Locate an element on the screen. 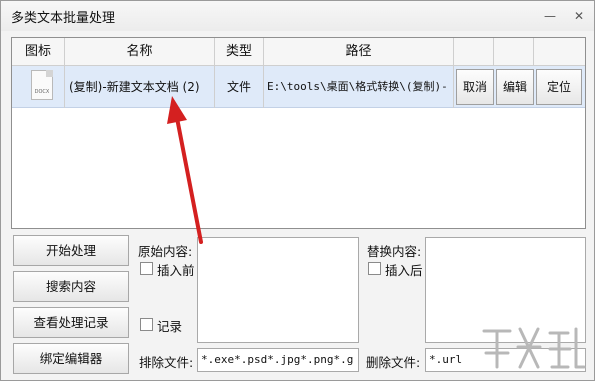 Image resolution: width=595 pixels, height=381 pixels. arrow-head is located at coordinates (177, 110).